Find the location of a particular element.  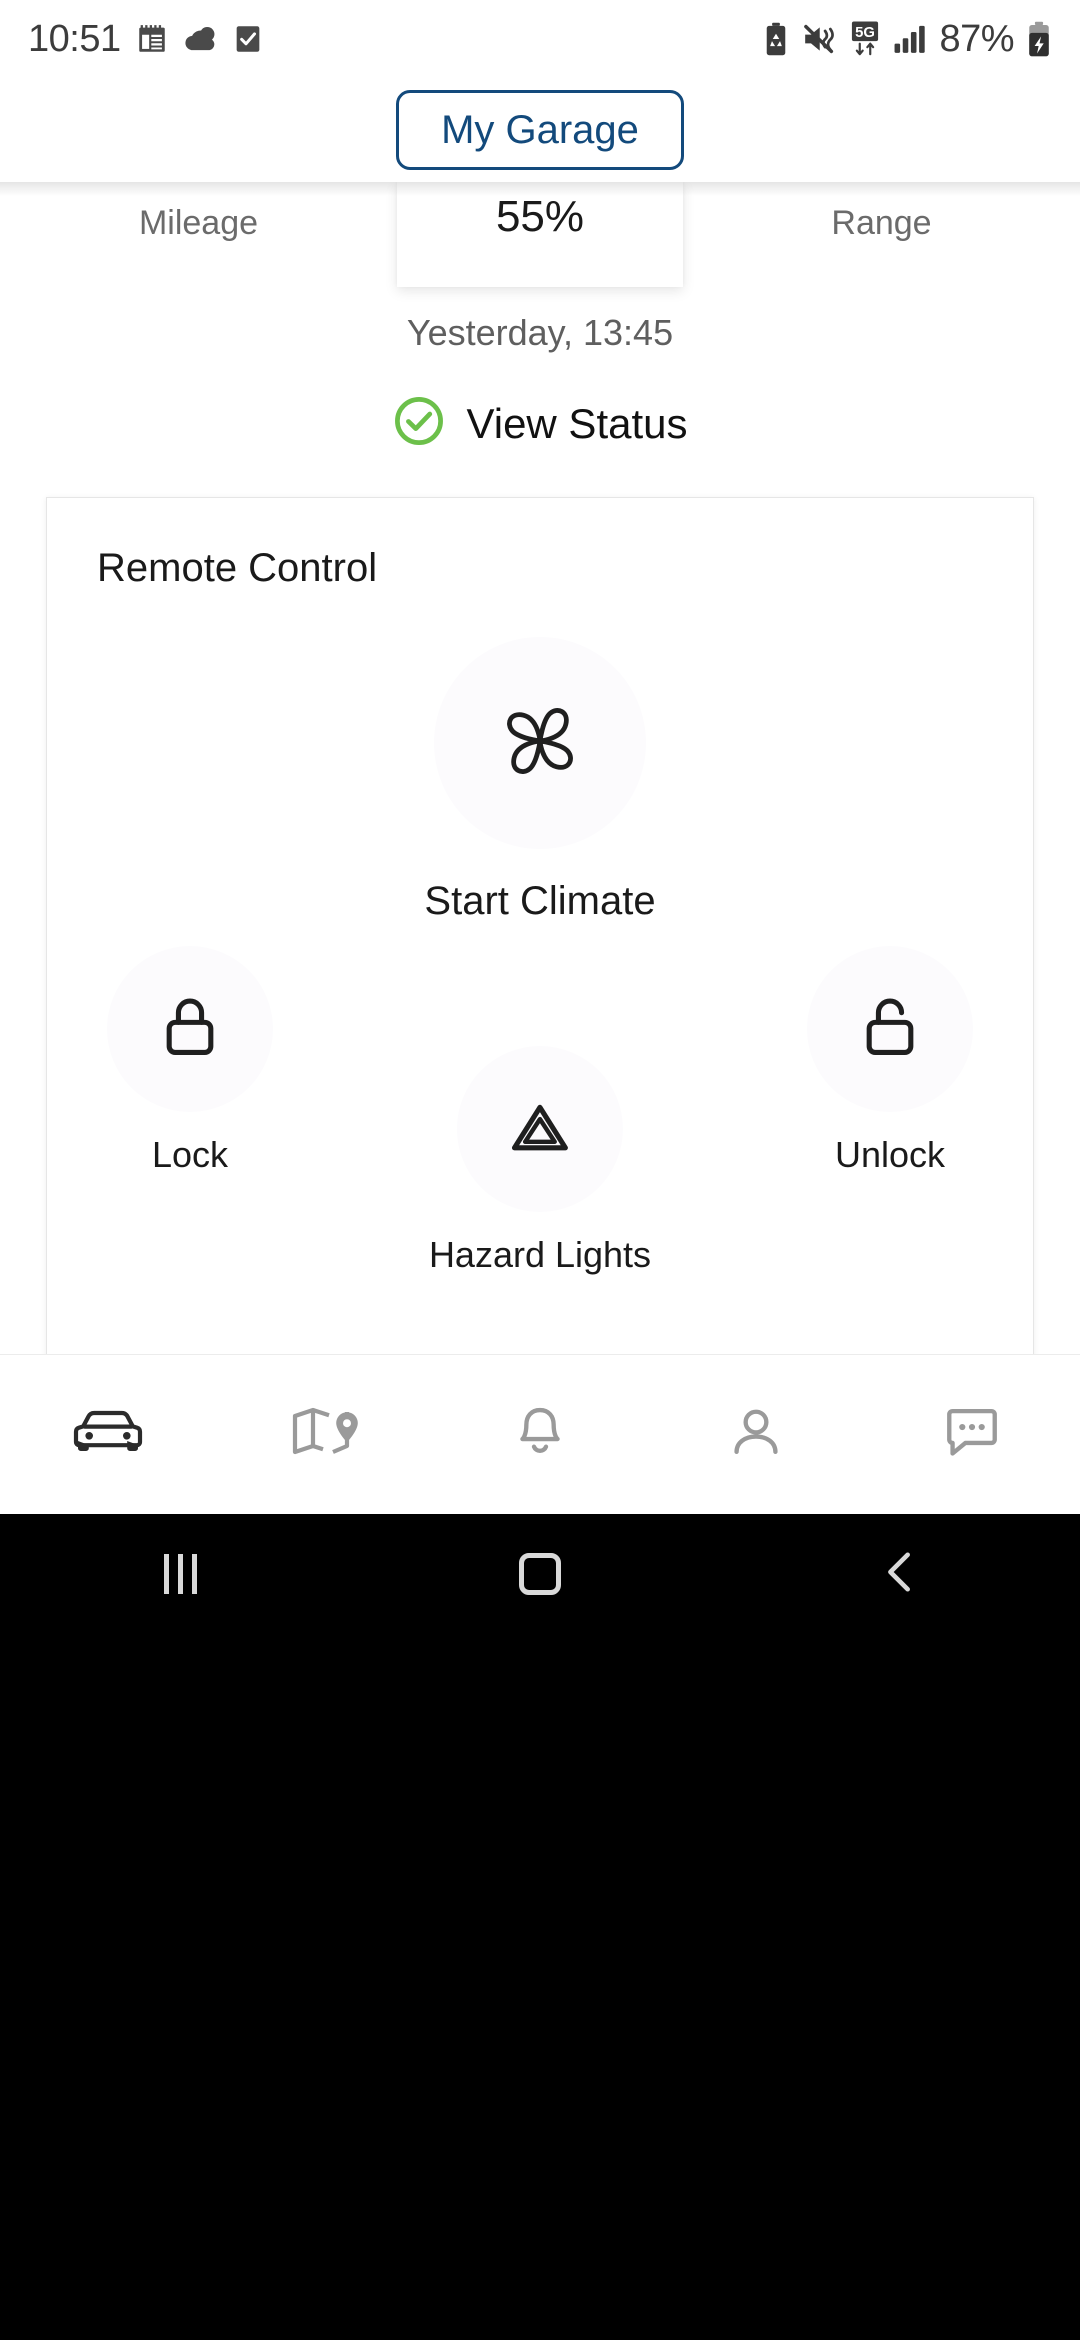

stat-battery-card: 55% is located at coordinates (540, 234).